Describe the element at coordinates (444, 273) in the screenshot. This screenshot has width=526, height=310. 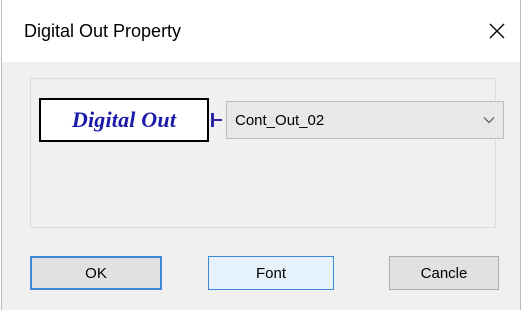
I see `cancel-button: Cancle` at that location.